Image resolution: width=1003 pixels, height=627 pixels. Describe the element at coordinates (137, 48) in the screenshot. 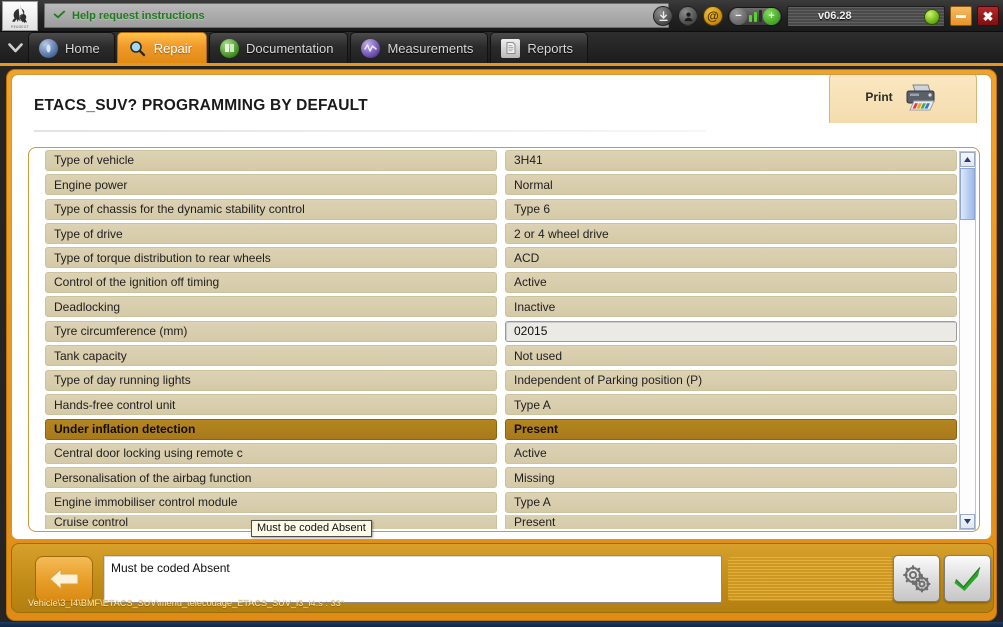

I see `magnifier-icon` at that location.